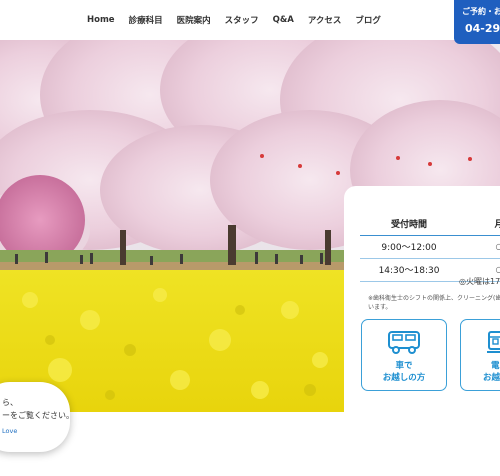 The width and height of the screenshot is (500, 476). Describe the element at coordinates (283, 20) in the screenshot. I see `nav-qa: Q&A` at that location.